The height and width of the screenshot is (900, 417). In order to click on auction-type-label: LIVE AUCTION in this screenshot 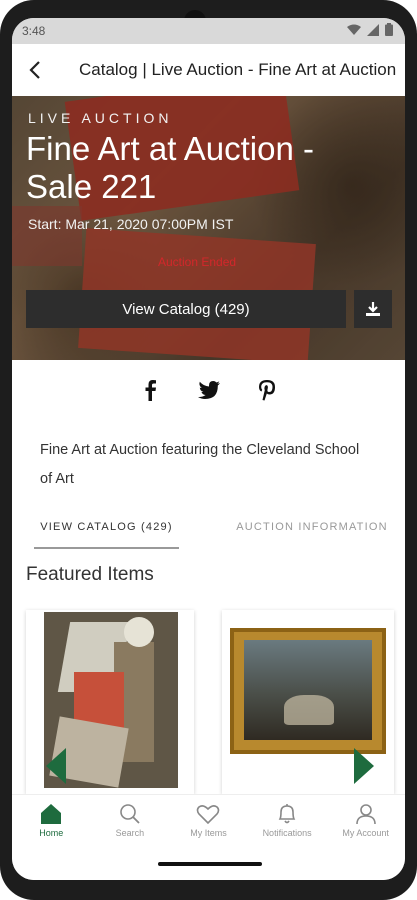, I will do `click(100, 118)`.